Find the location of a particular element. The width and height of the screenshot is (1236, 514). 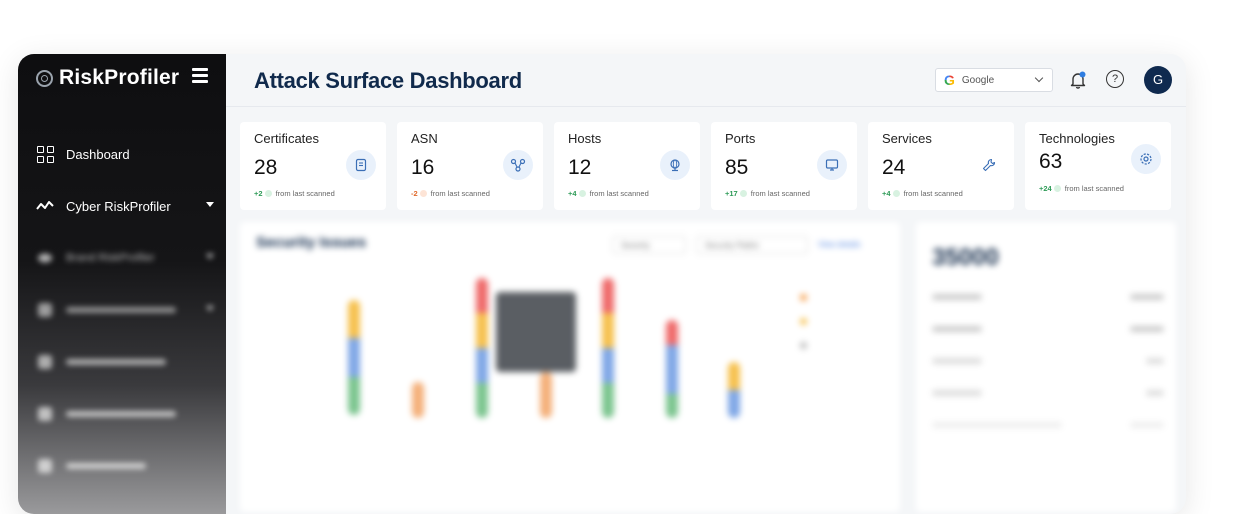

certificate-icon is located at coordinates (361, 165).